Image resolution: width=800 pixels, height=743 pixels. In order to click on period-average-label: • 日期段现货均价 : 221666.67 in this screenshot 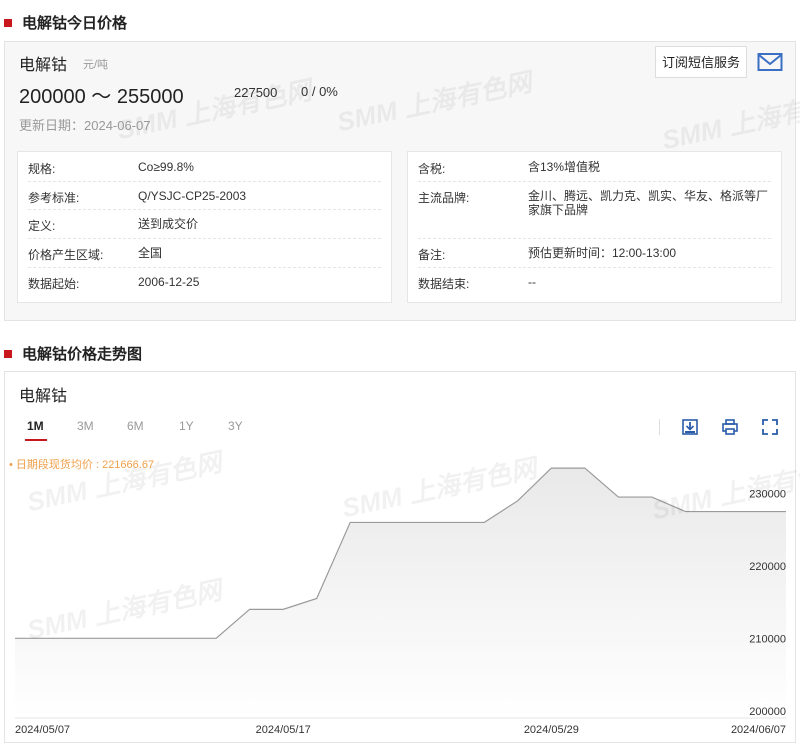, I will do `click(82, 465)`.